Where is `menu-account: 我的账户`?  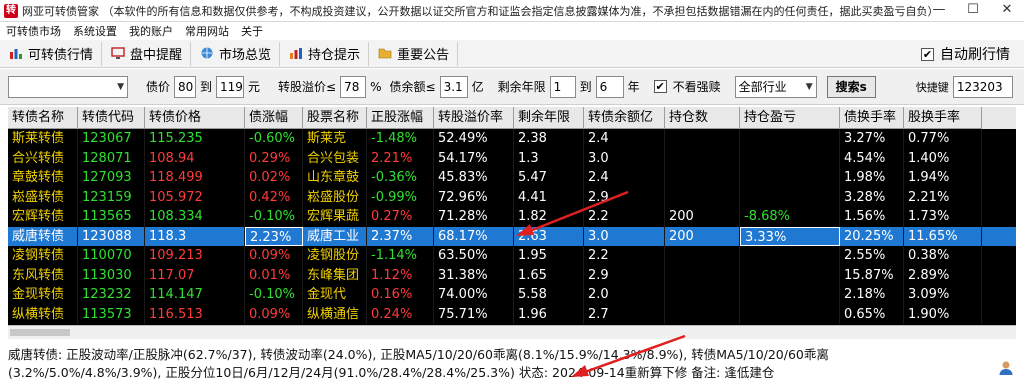
menu-account: 我的账户 is located at coordinates (151, 31).